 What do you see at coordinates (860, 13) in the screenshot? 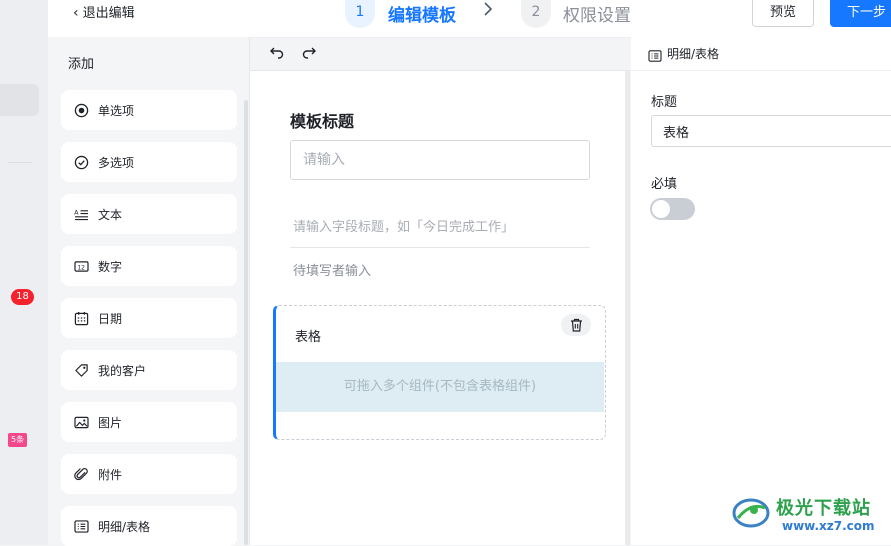
I see `next-step-button: 下一步` at bounding box center [860, 13].